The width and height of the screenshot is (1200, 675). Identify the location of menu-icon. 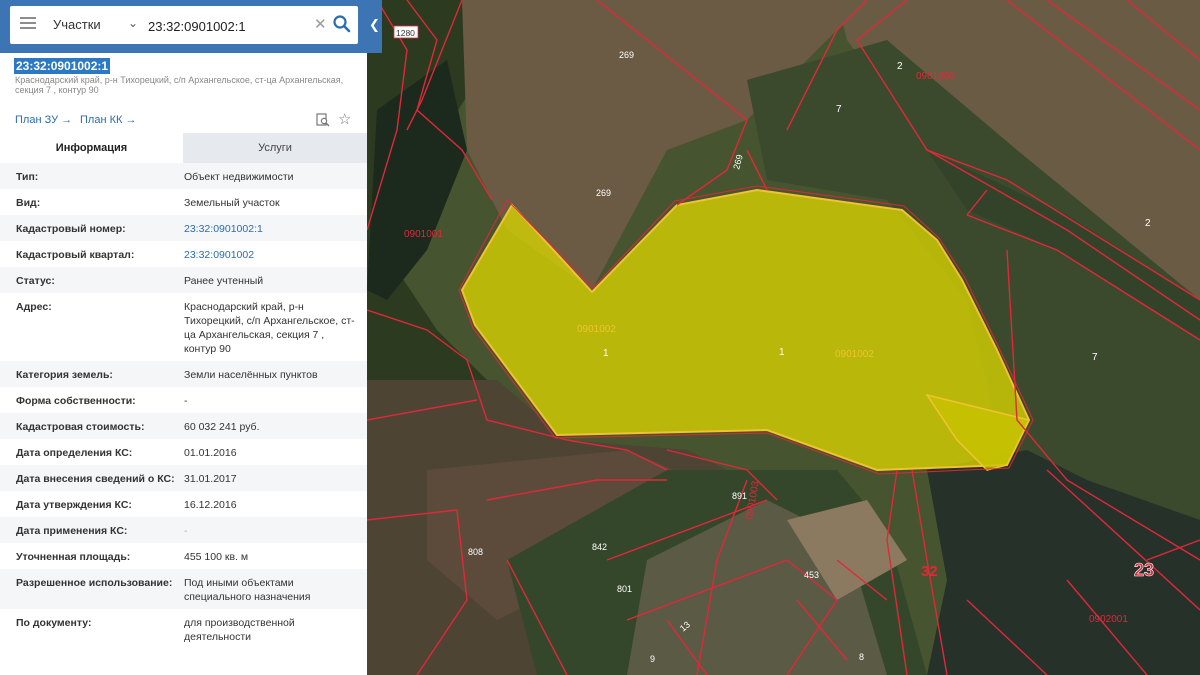
(28, 24).